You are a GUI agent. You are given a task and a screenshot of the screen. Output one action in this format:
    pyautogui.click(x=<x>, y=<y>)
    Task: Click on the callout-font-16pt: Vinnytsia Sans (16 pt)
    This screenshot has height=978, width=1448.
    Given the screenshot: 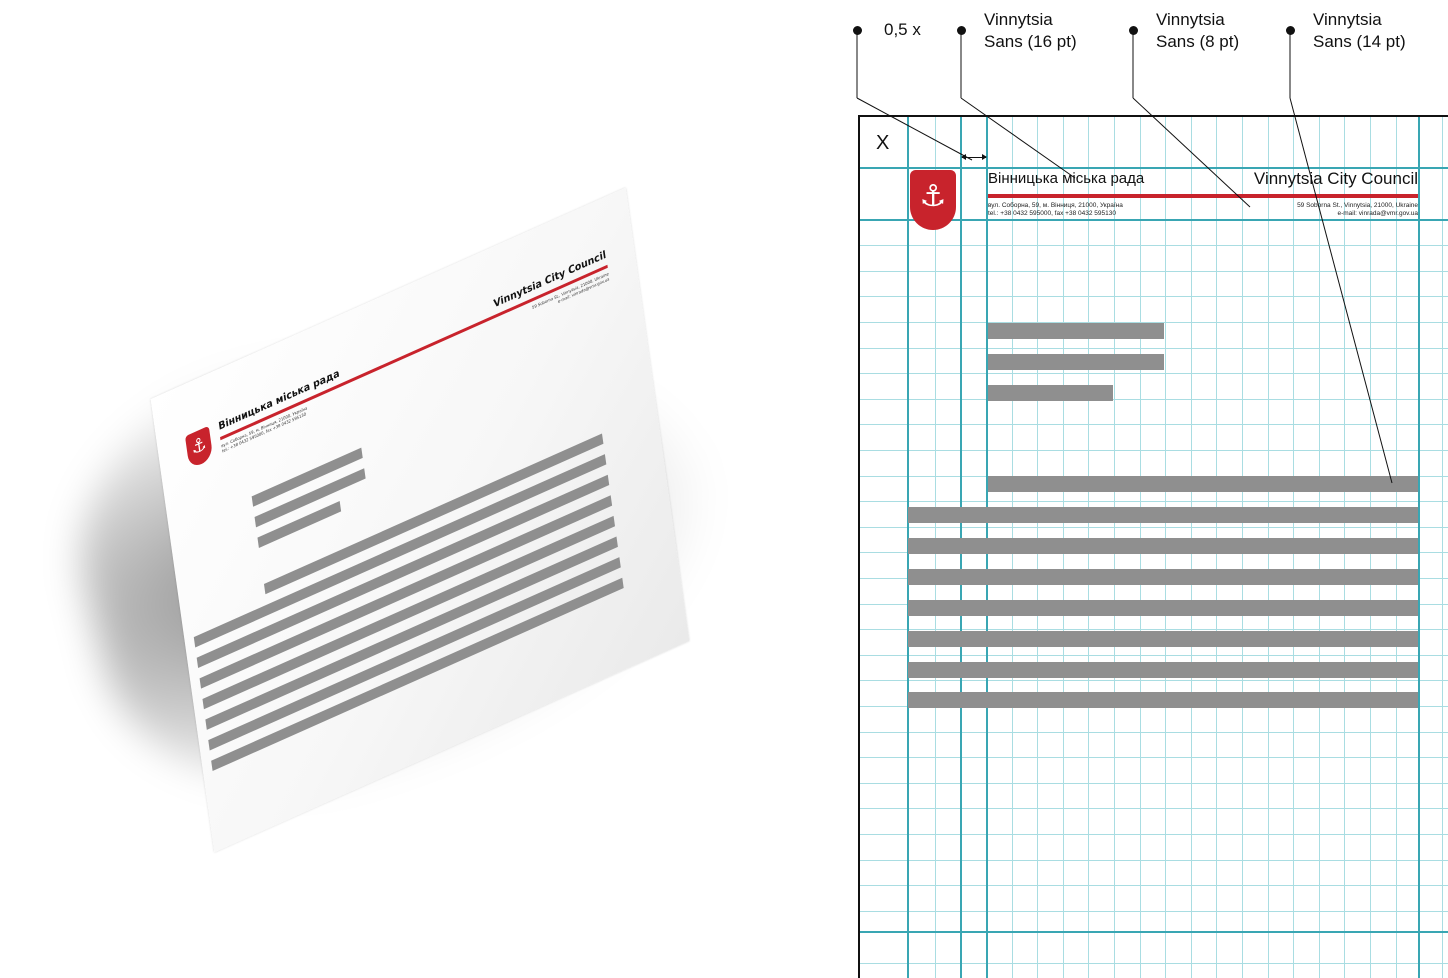 What is the action you would take?
    pyautogui.click(x=1030, y=31)
    